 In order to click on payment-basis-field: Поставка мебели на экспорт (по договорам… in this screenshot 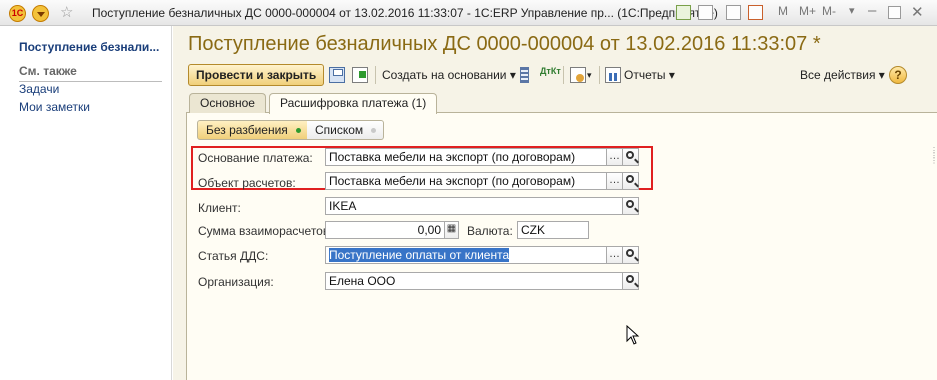, I will do `click(466, 157)`.